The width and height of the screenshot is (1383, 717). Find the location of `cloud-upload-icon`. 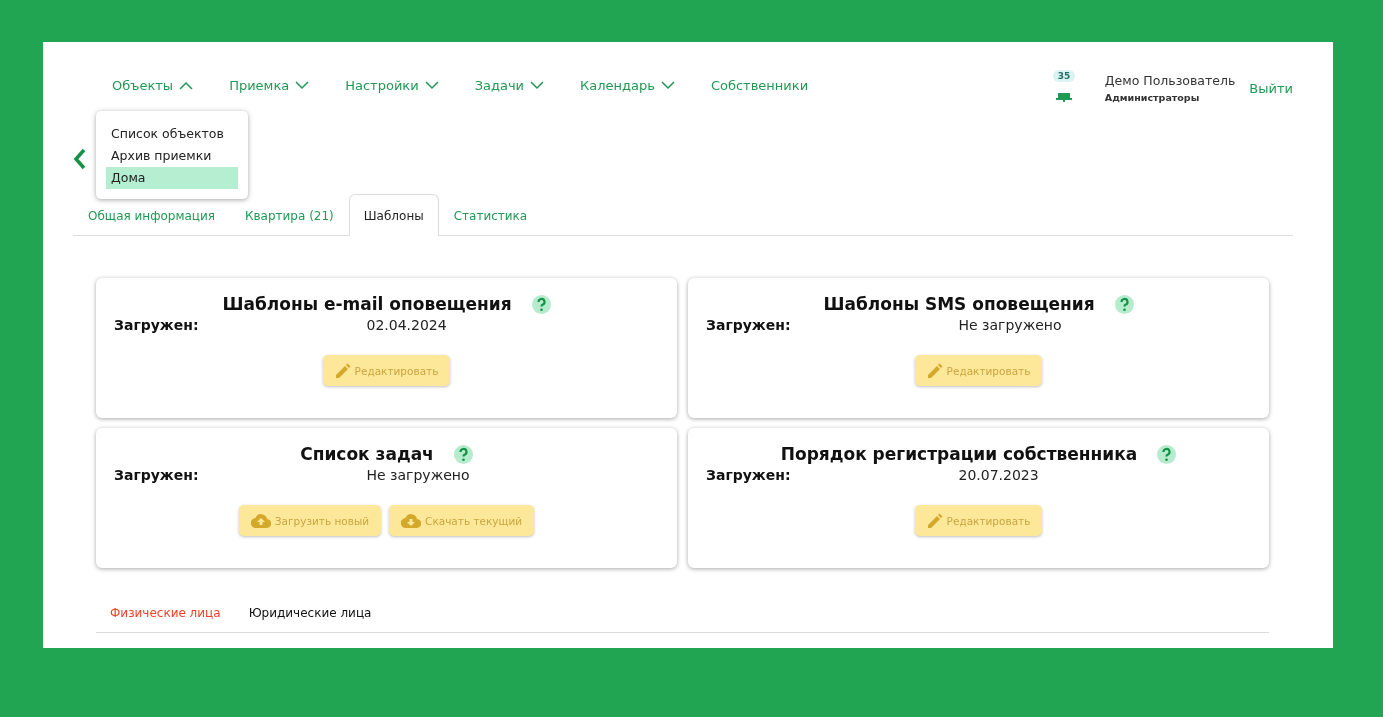

cloud-upload-icon is located at coordinates (260, 520).